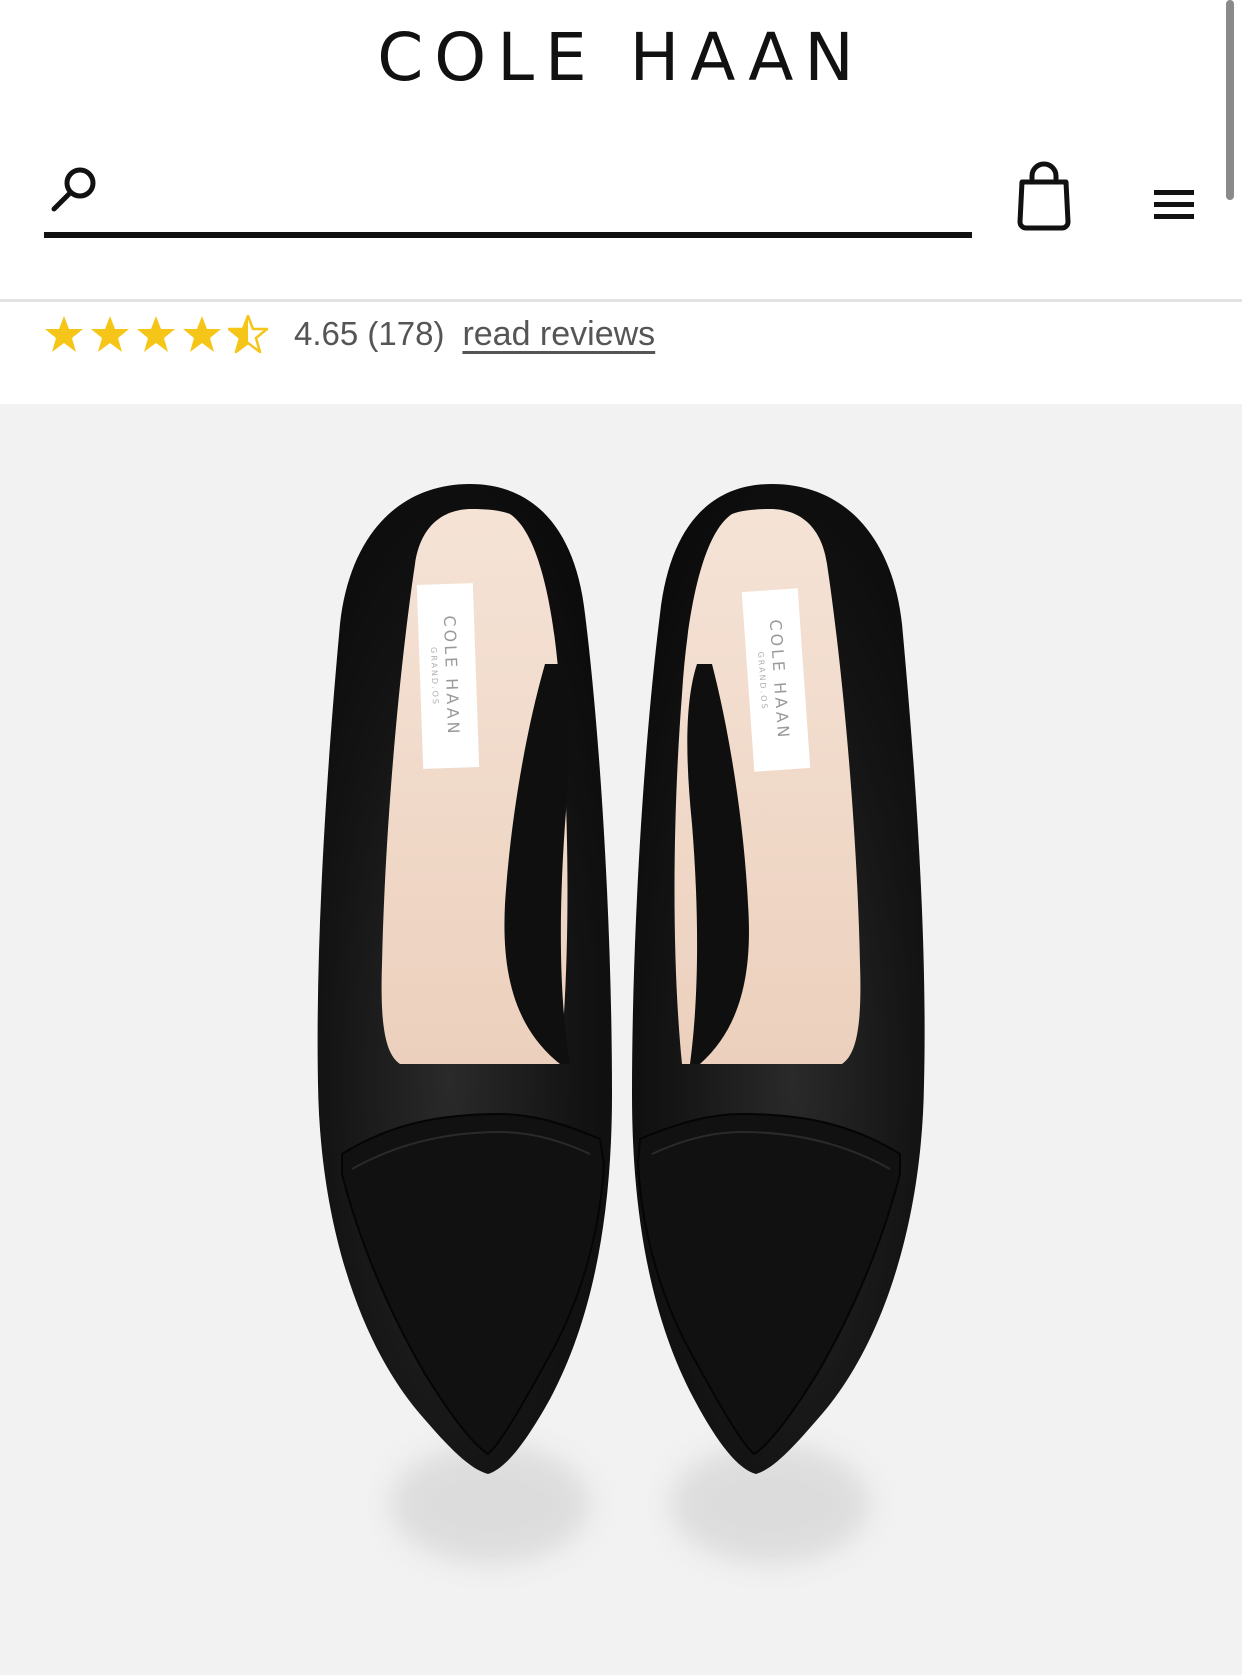 This screenshot has height=1675, width=1242. Describe the element at coordinates (621, 58) in the screenshot. I see `brand-logo: COLE HAAN` at that location.